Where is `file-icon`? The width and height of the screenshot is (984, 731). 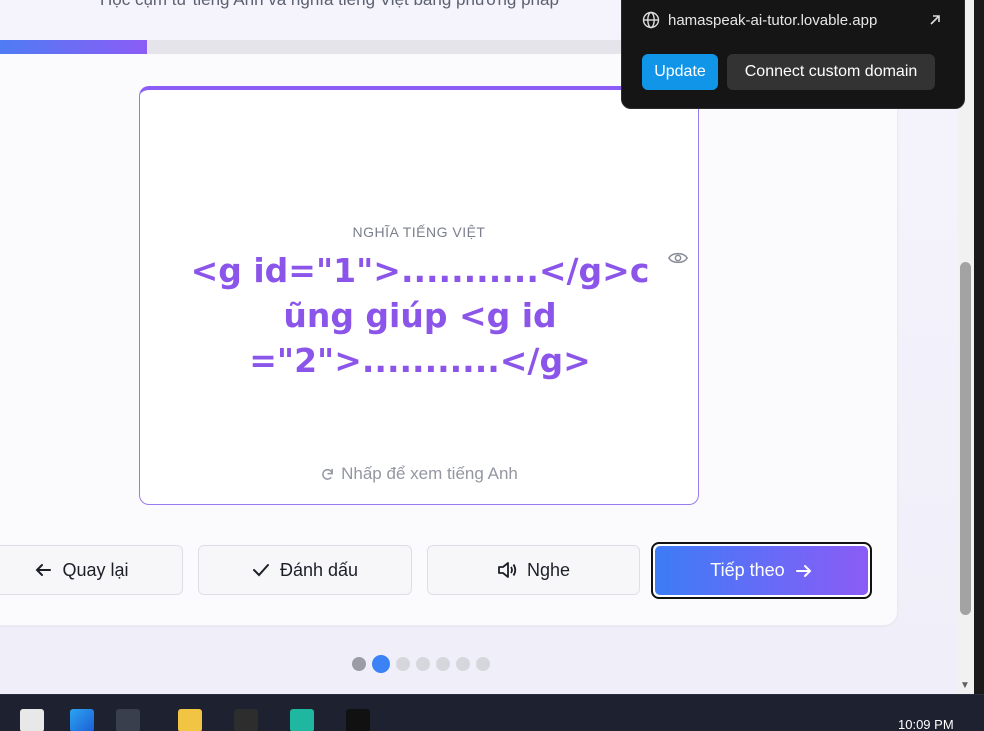 file-icon is located at coordinates (32, 720).